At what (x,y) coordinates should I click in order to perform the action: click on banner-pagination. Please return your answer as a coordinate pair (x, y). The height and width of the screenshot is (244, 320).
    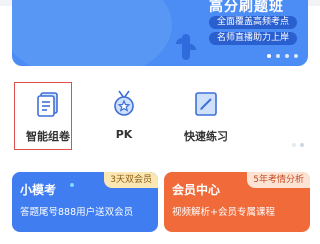
    Looking at the image, I should click on (282, 56).